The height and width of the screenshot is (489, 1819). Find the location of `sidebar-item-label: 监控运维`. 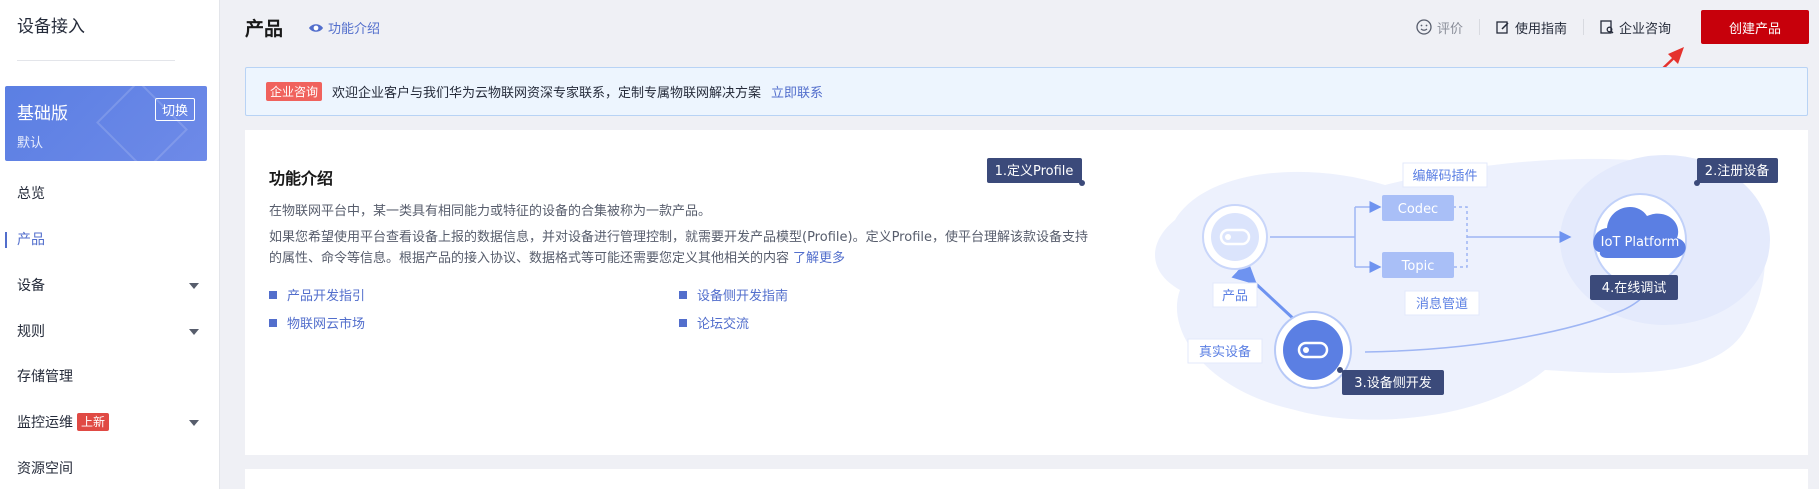

sidebar-item-label: 监控运维 is located at coordinates (45, 423).